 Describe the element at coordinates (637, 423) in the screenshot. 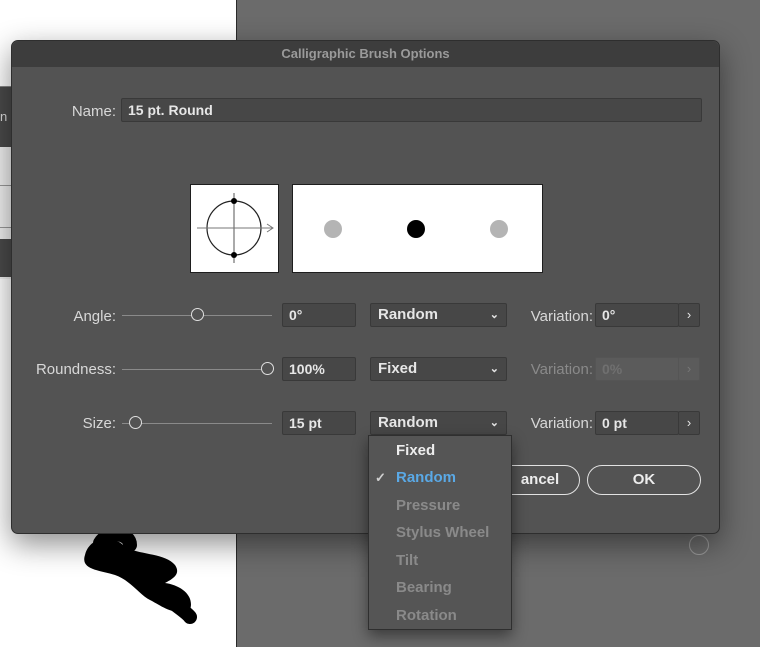

I see `size-variation-input: 0 pt` at that location.